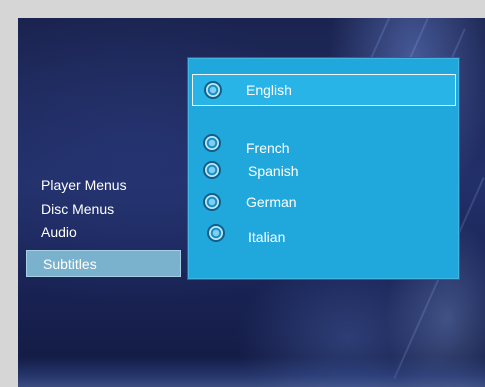 The width and height of the screenshot is (485, 387). Describe the element at coordinates (103, 263) in the screenshot. I see `menu-item-subtitles: Subtitles` at that location.